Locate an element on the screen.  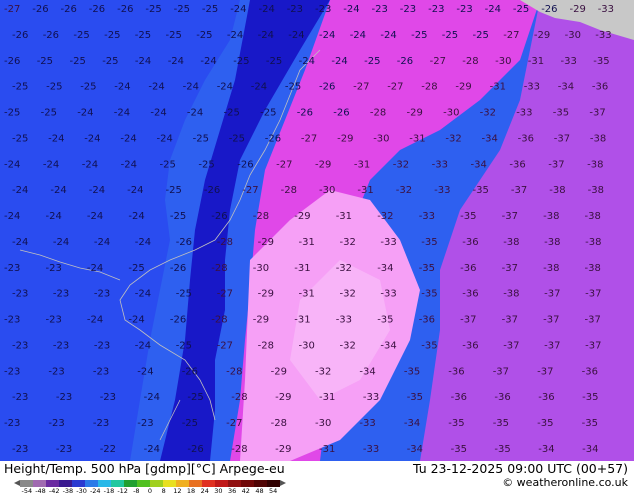
legend-bar is located at coordinates (150, 483).